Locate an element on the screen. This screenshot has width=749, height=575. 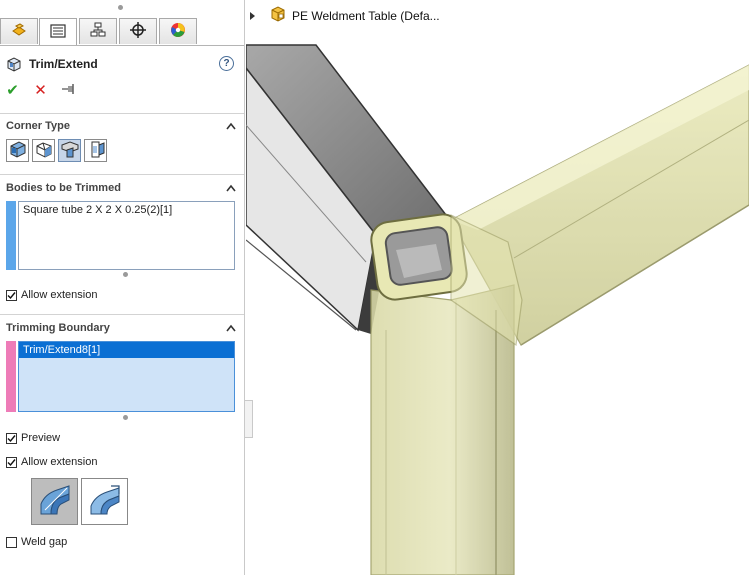
expand-arrow-icon is located at coordinates (252, 15).